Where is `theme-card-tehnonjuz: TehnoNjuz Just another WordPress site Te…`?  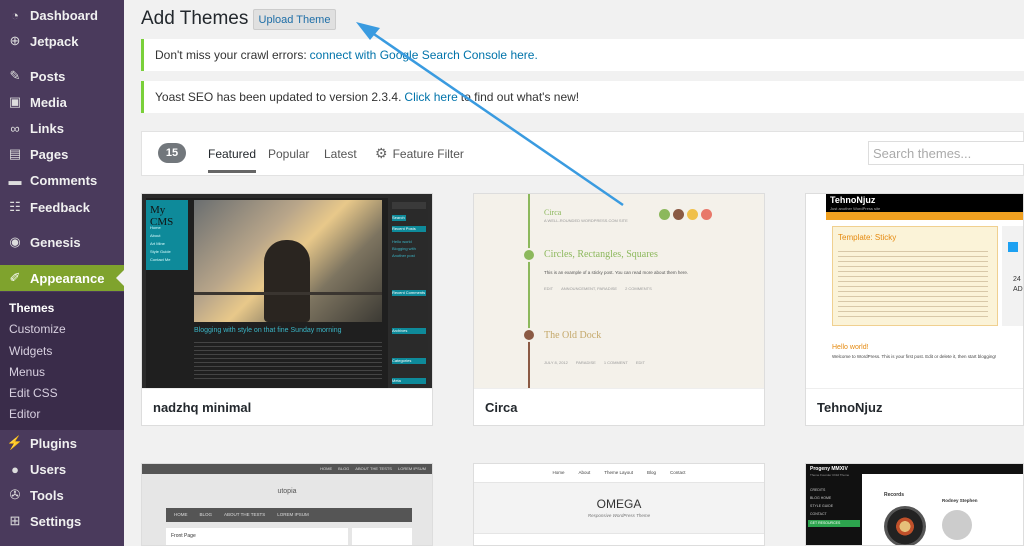
theme-card-tehnonjuz: TehnoNjuz Just another WordPress site Te… is located at coordinates (914, 309).